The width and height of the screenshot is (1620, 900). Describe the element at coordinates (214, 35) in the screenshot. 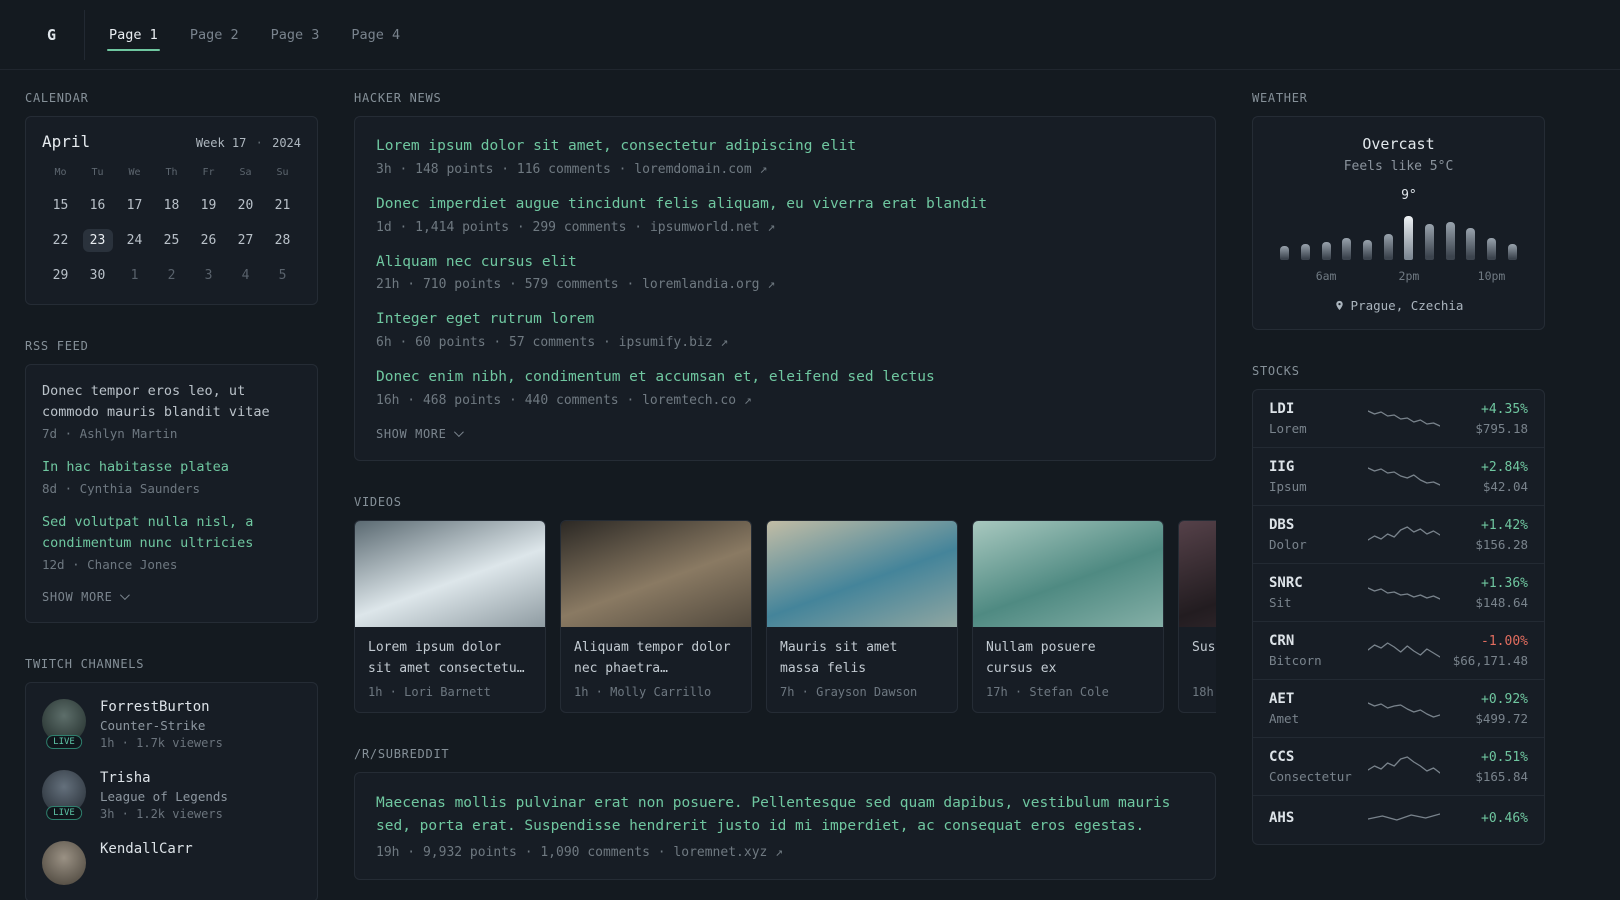

I see `page-tab: Page 2` at that location.